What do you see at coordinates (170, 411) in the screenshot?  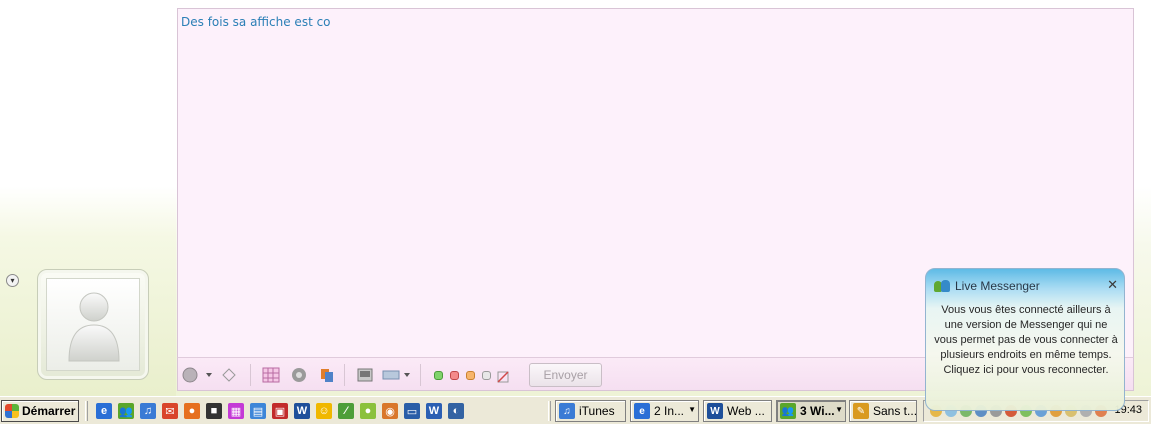 I see `mail-icon: ✉` at bounding box center [170, 411].